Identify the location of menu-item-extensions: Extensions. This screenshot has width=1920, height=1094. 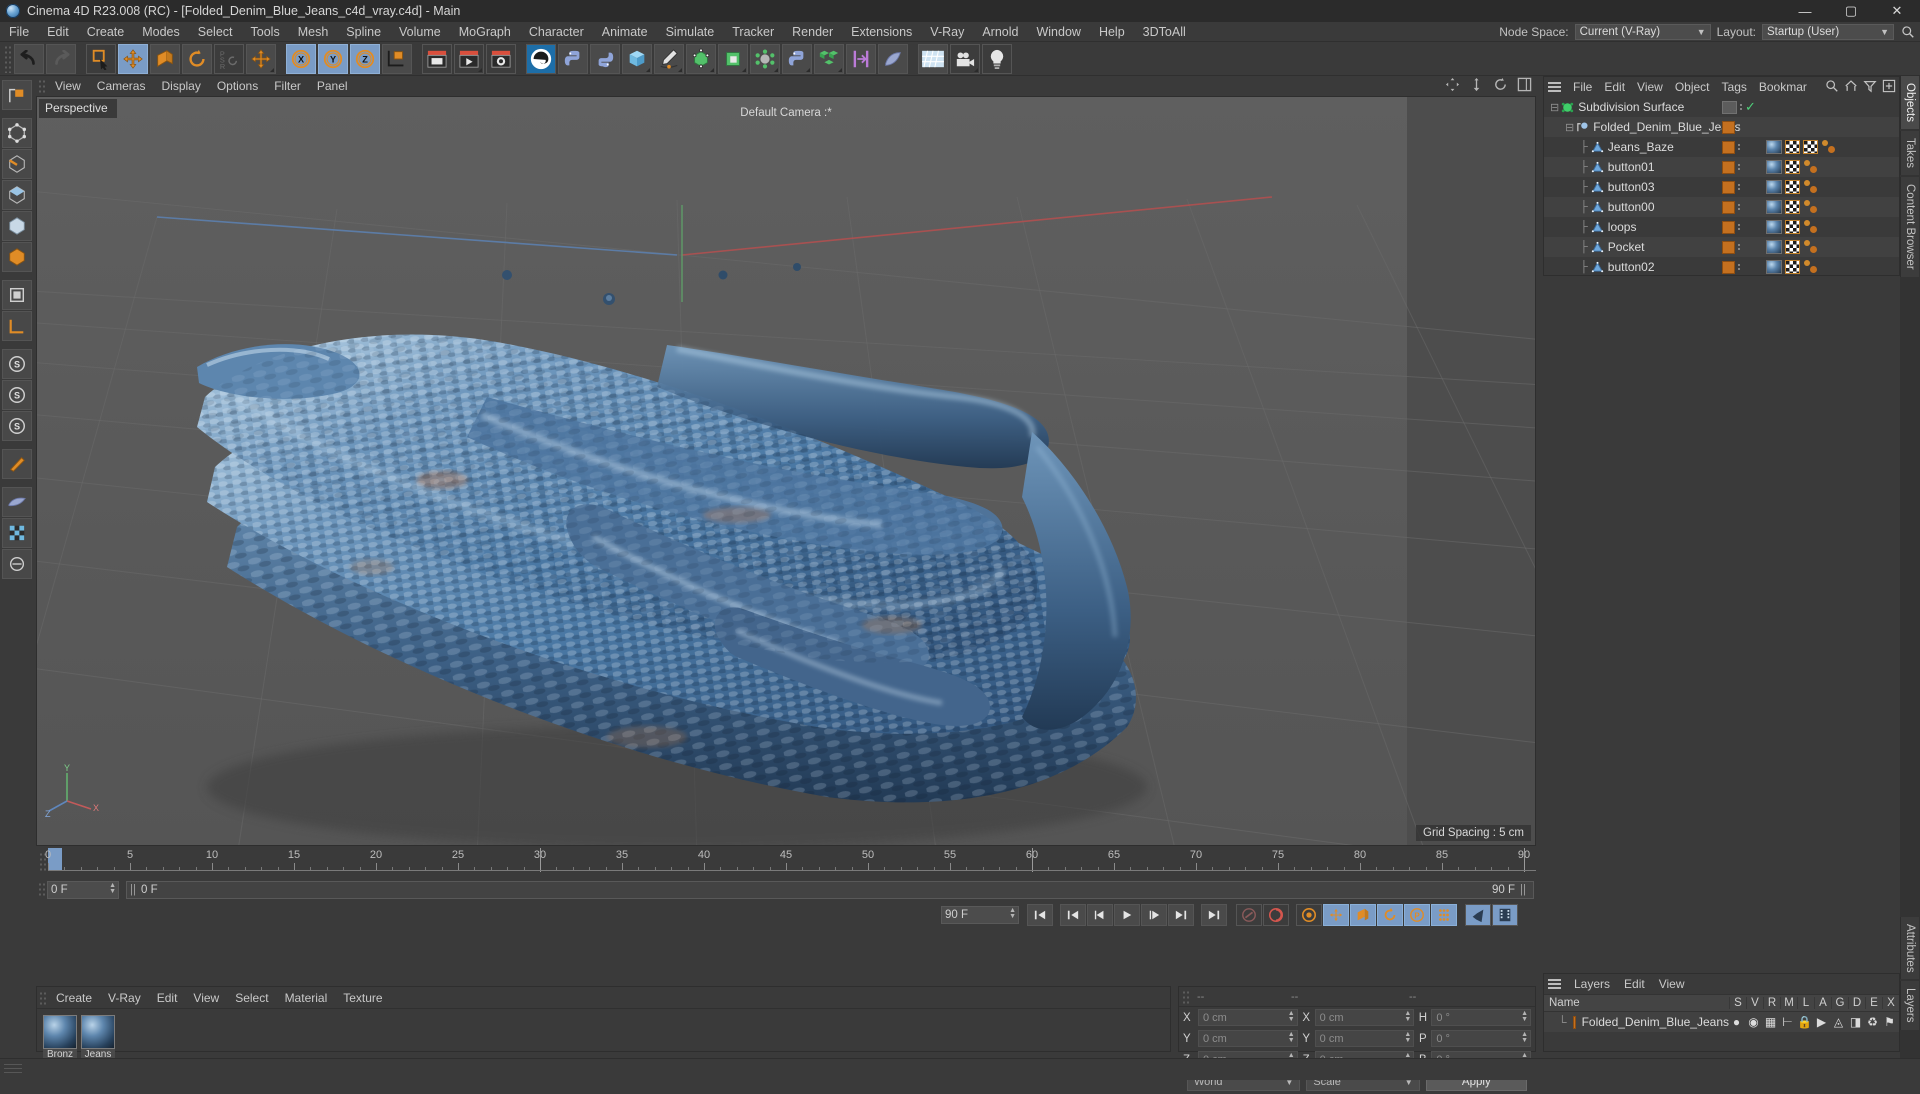
(881, 32).